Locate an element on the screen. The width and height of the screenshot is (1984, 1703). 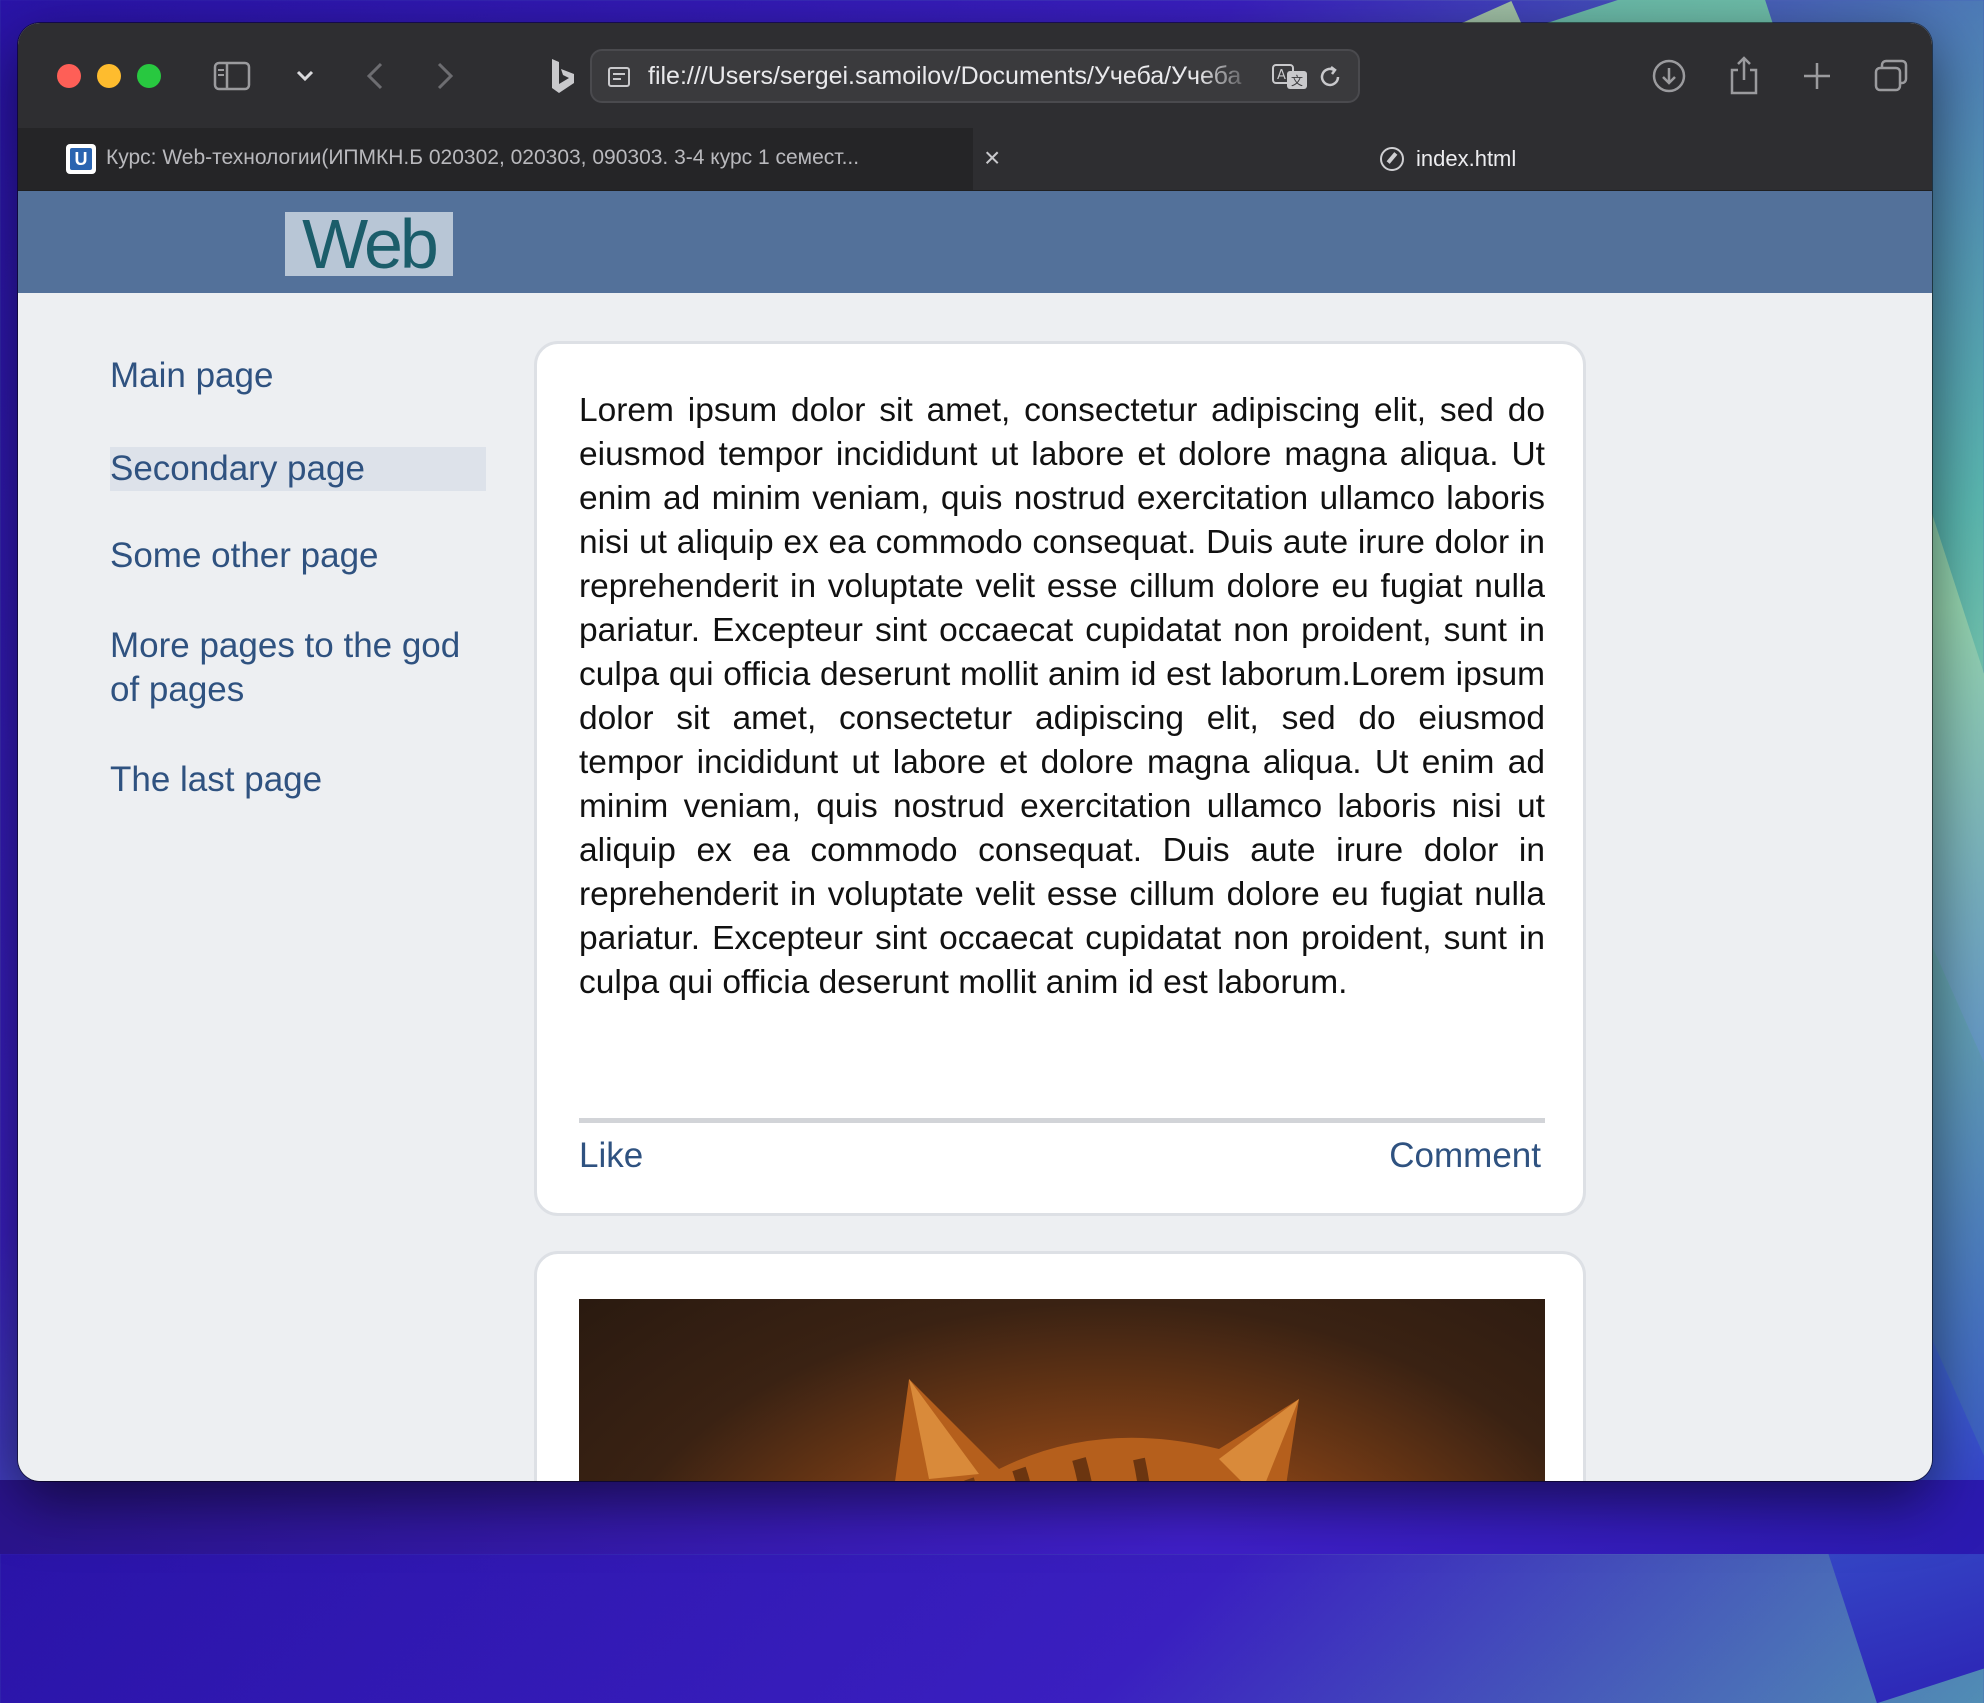
site-header: Web is located at coordinates (975, 242).